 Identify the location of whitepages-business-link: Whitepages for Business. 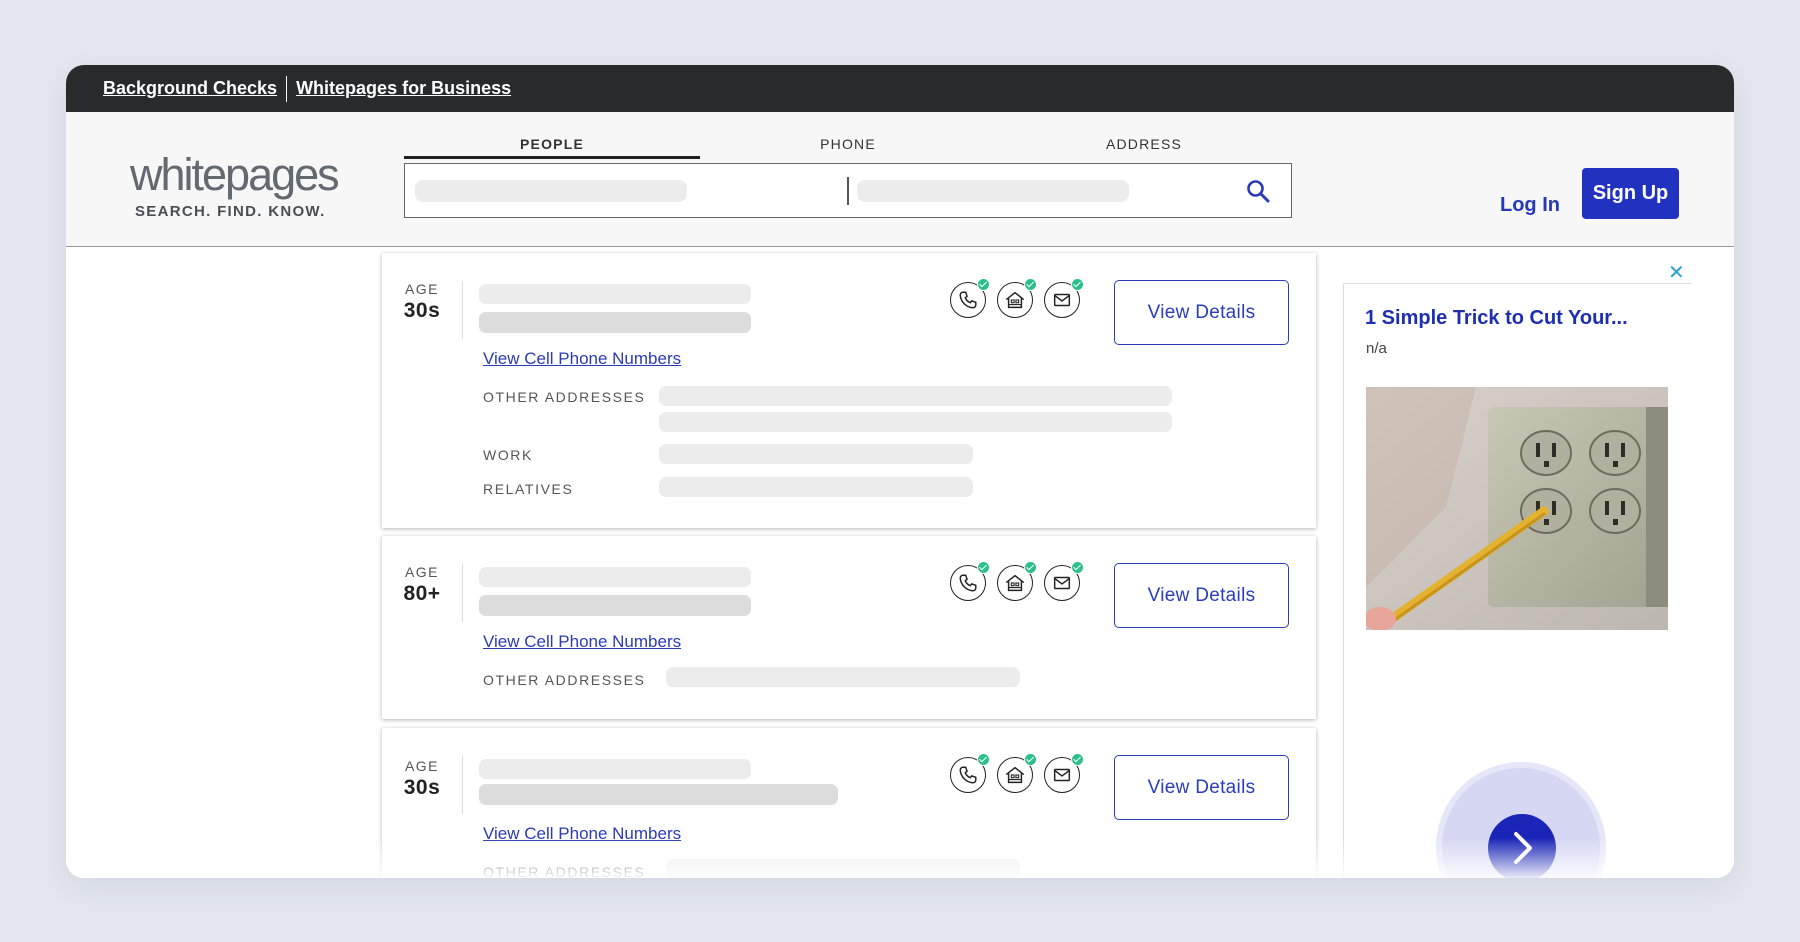
(403, 88).